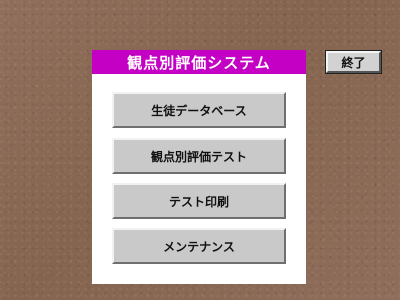 This screenshot has height=300, width=400. Describe the element at coordinates (199, 156) in the screenshot. I see `viewpoint-evaluation-test-button: 観点別評価テスト` at that location.